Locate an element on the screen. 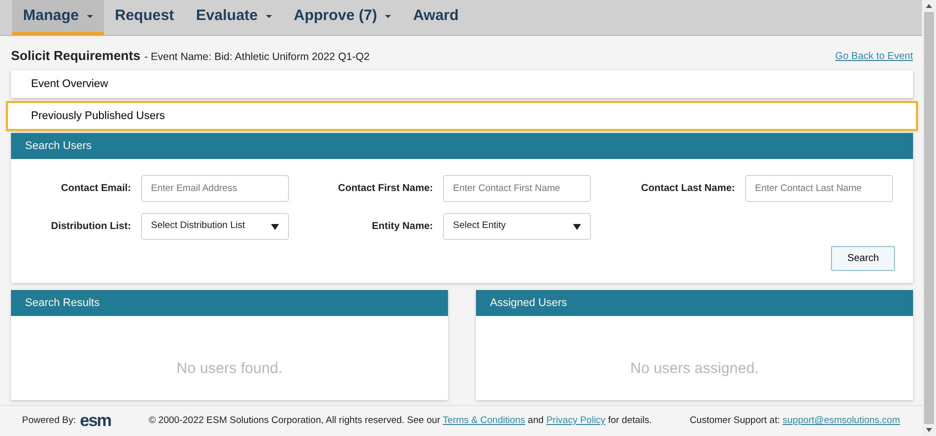 The width and height of the screenshot is (936, 436). accordion-item: Previously Published Users is located at coordinates (462, 116).